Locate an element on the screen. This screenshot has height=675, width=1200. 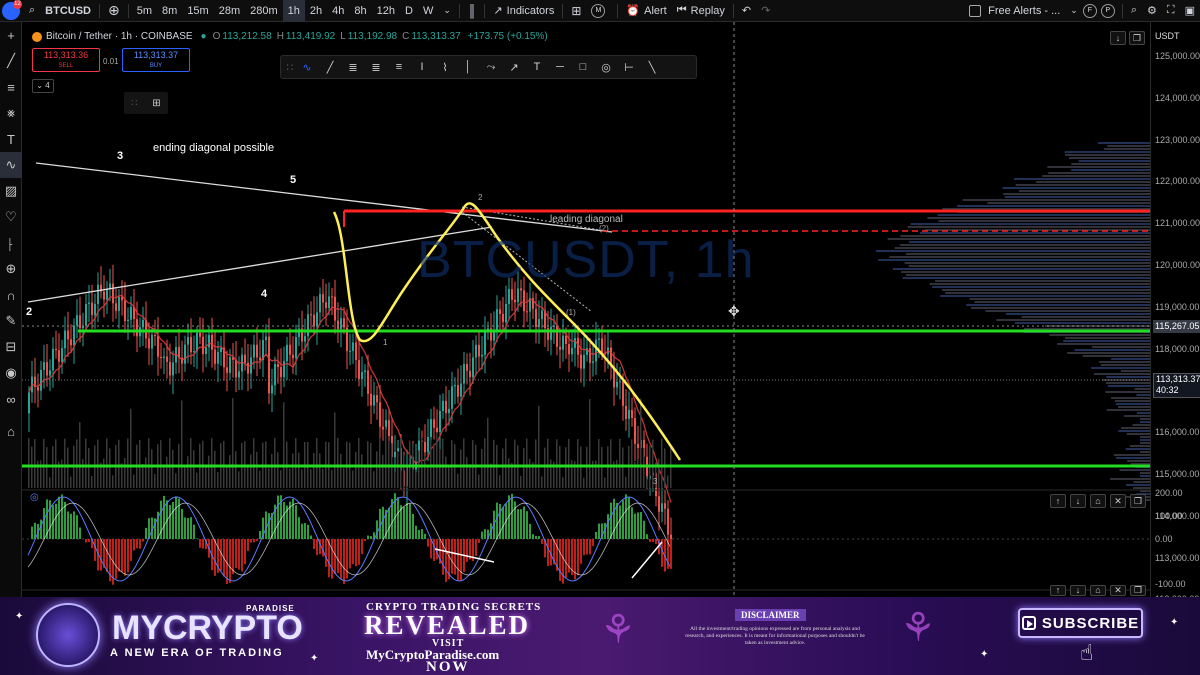
text-icon: T is located at coordinates (537, 67).